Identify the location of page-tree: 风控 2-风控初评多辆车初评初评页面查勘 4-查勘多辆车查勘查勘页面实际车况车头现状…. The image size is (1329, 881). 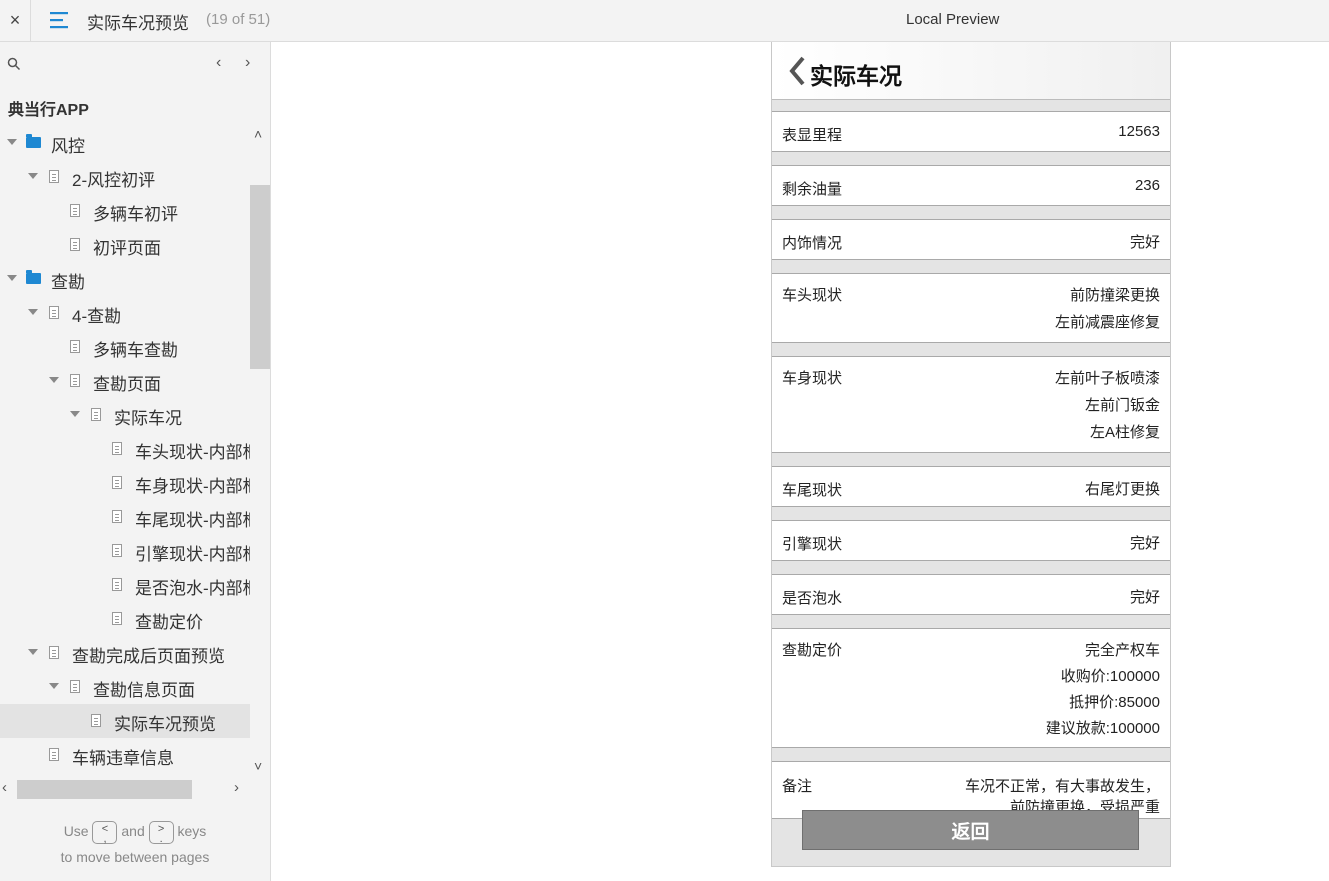
(125, 452).